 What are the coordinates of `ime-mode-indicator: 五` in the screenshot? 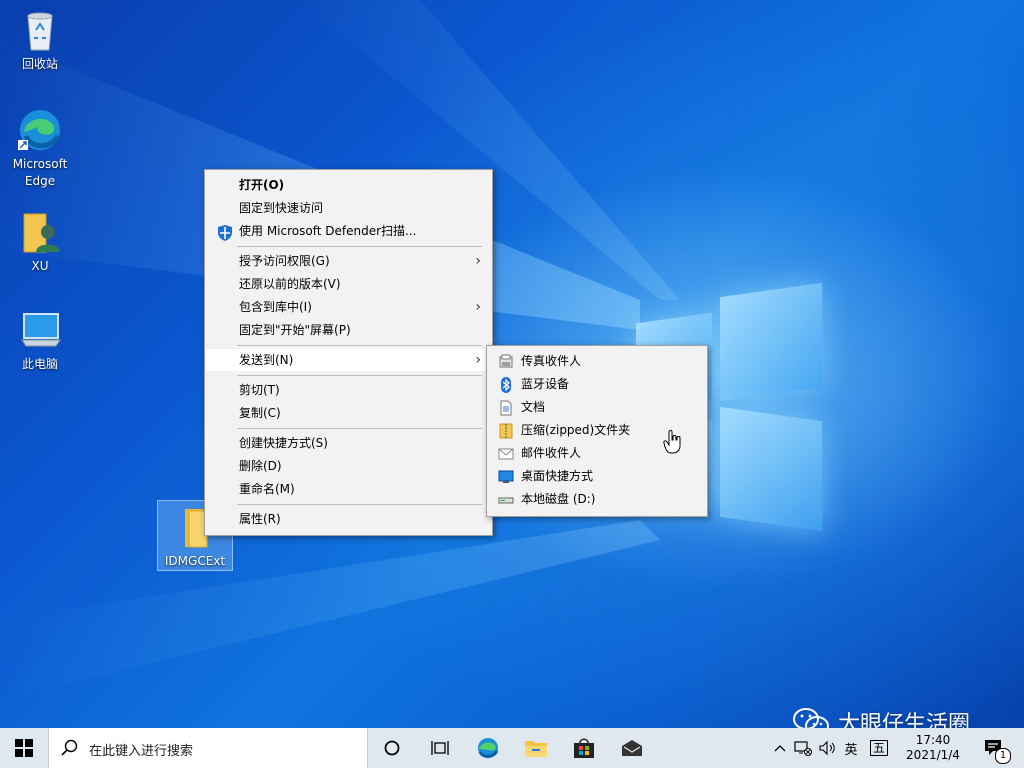 It's located at (879, 748).